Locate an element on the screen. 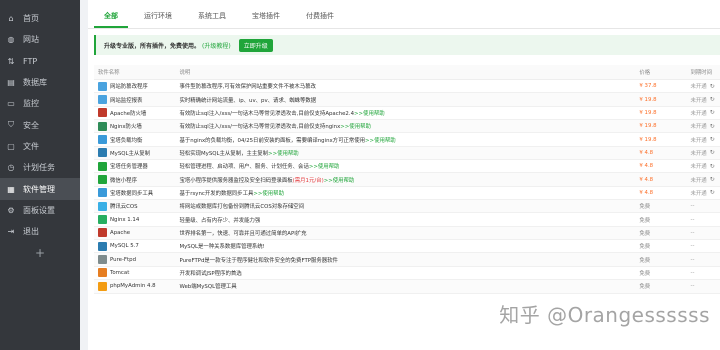 The image size is (720, 350). header-expiry: 到期时间 is located at coordinates (703, 72).